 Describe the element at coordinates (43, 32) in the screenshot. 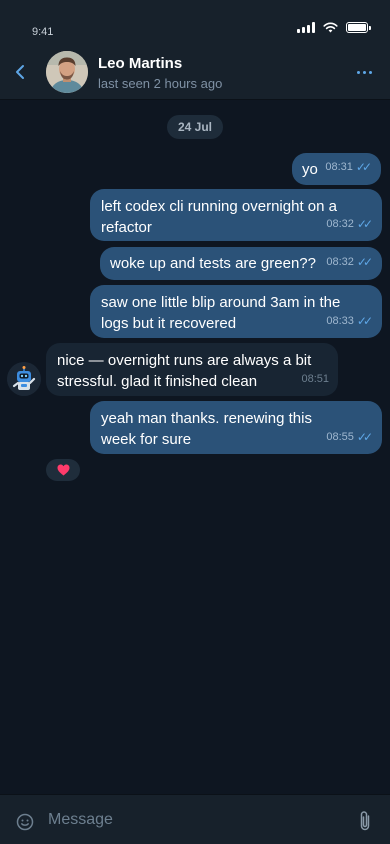

I see `status-time: 9:41` at that location.